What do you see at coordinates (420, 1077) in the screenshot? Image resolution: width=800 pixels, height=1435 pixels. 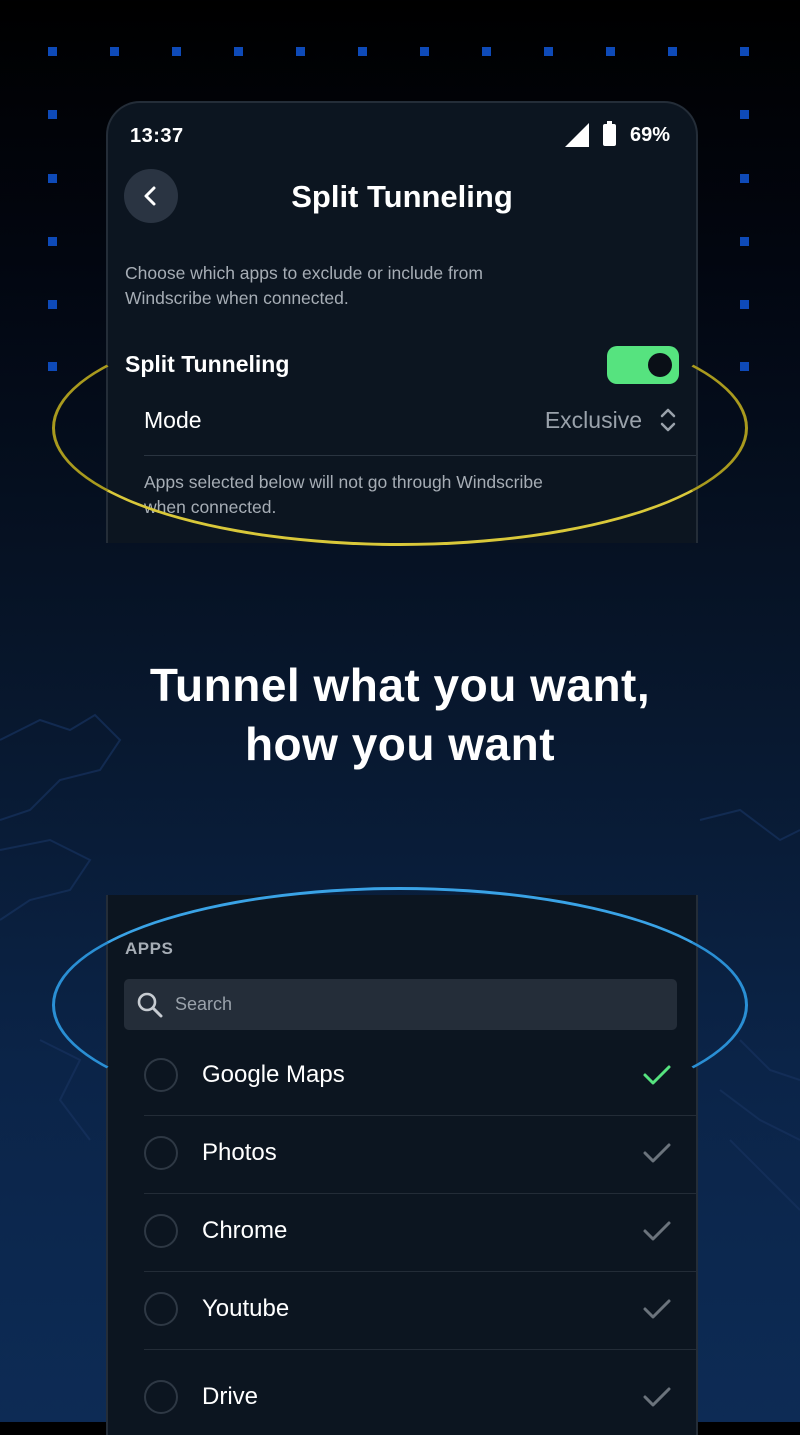 I see `app-row-google-maps: Google Maps` at bounding box center [420, 1077].